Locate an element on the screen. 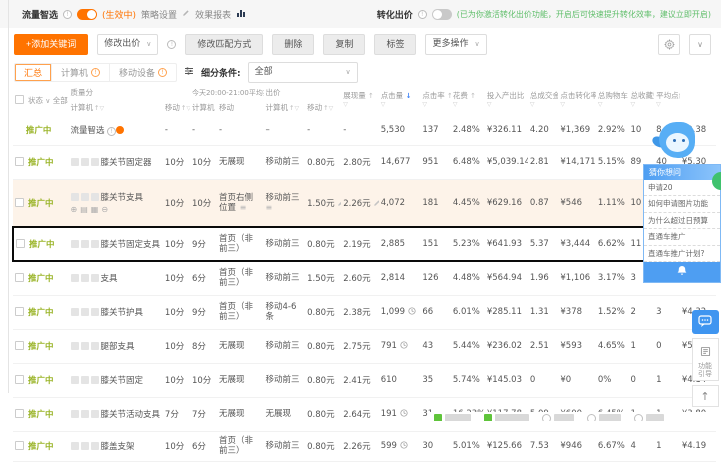 Image resolution: width=721 pixels, height=462 pixels. plus-circle-icon: ⊕ is located at coordinates (76, 209).